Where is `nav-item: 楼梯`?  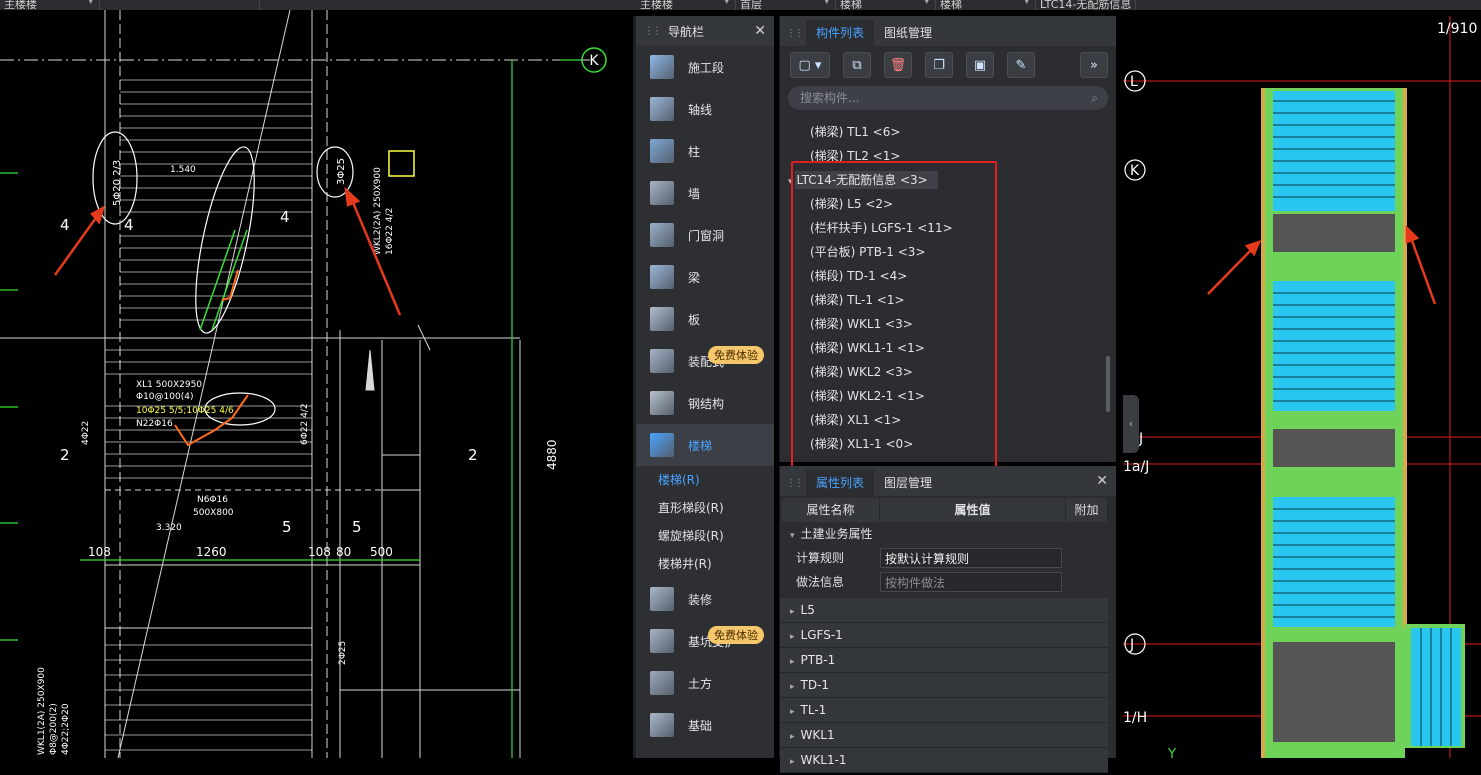
nav-item: 楼梯 is located at coordinates (705, 445).